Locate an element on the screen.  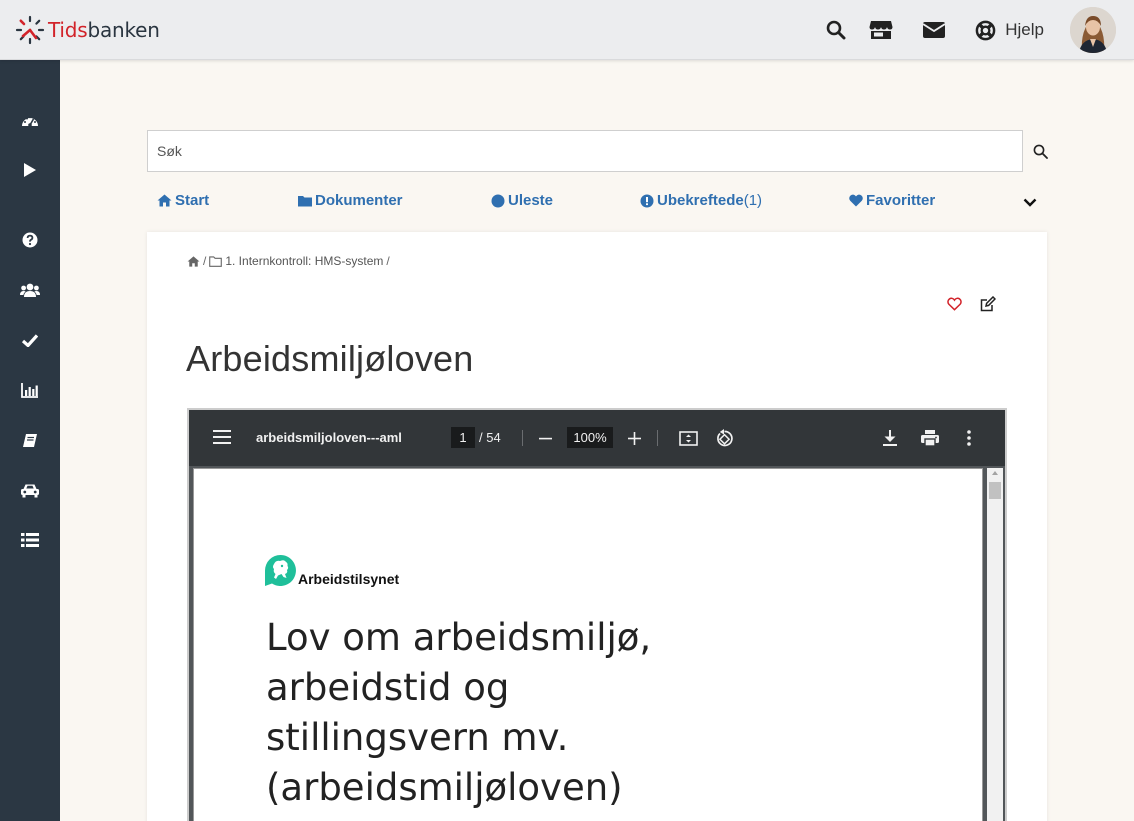
plus-icon is located at coordinates (634, 438).